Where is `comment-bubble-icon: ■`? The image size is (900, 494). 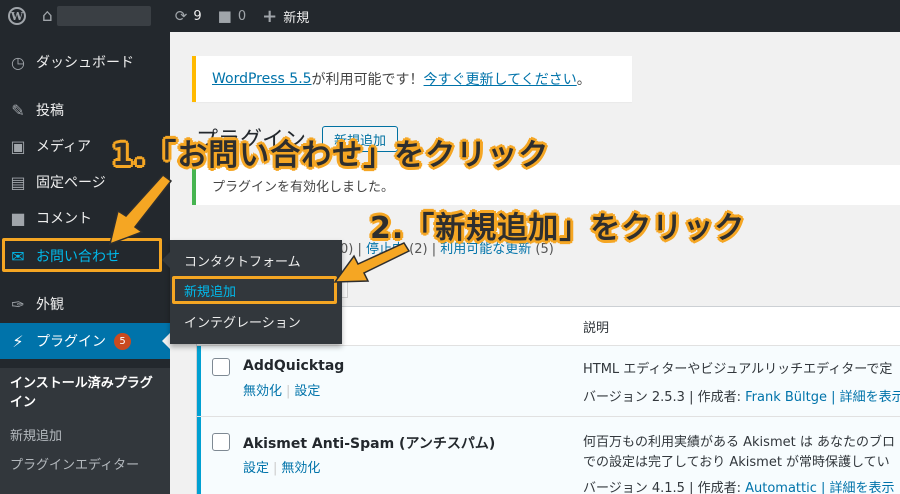 comment-bubble-icon: ■ is located at coordinates (224, 16).